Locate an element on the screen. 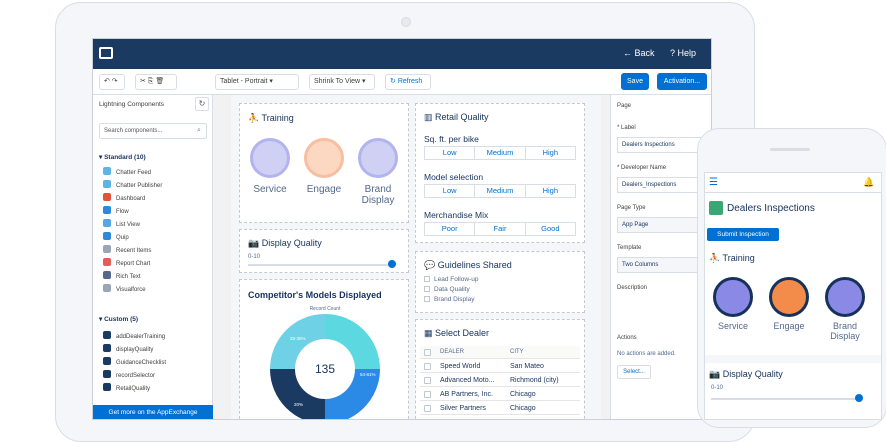  custom-section: ▾ Custom (5) is located at coordinates (118, 319).